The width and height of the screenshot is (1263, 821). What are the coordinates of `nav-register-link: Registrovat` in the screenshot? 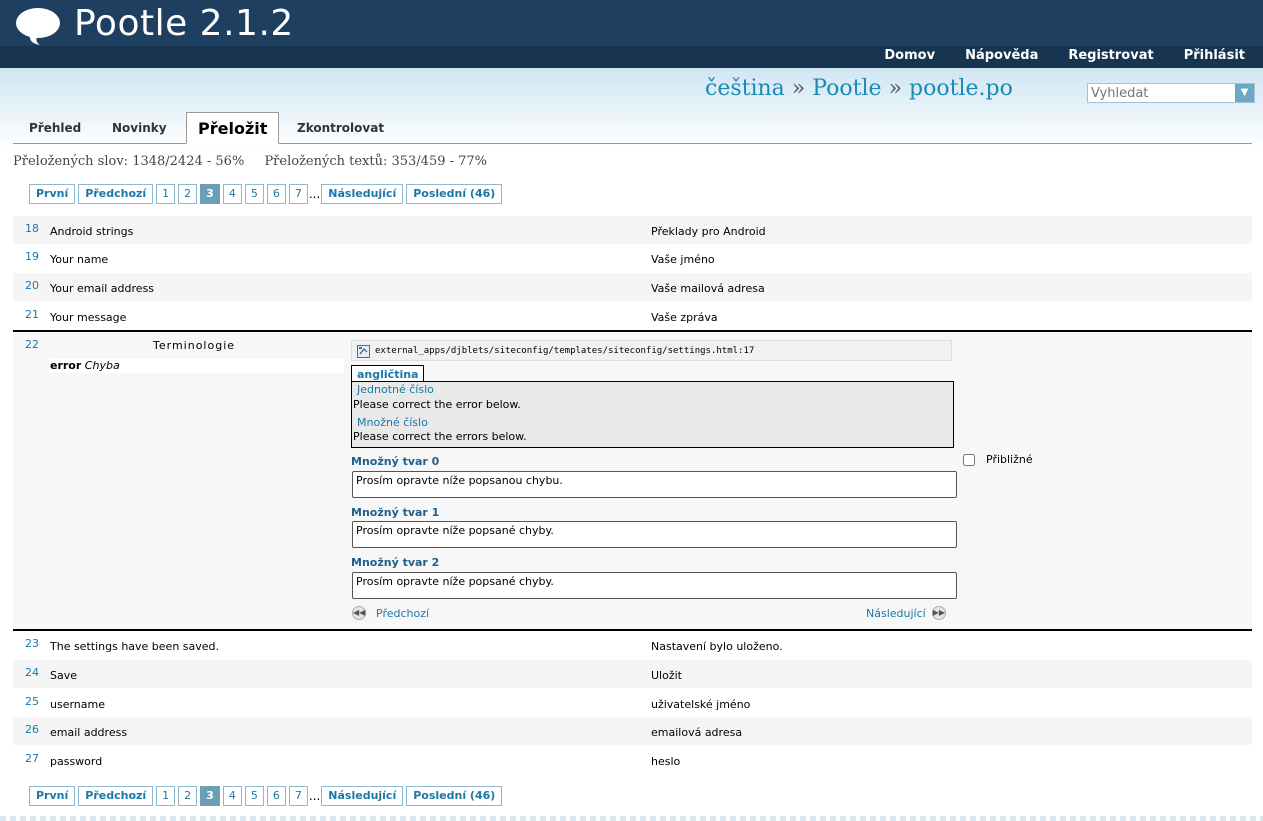 It's located at (1110, 55).